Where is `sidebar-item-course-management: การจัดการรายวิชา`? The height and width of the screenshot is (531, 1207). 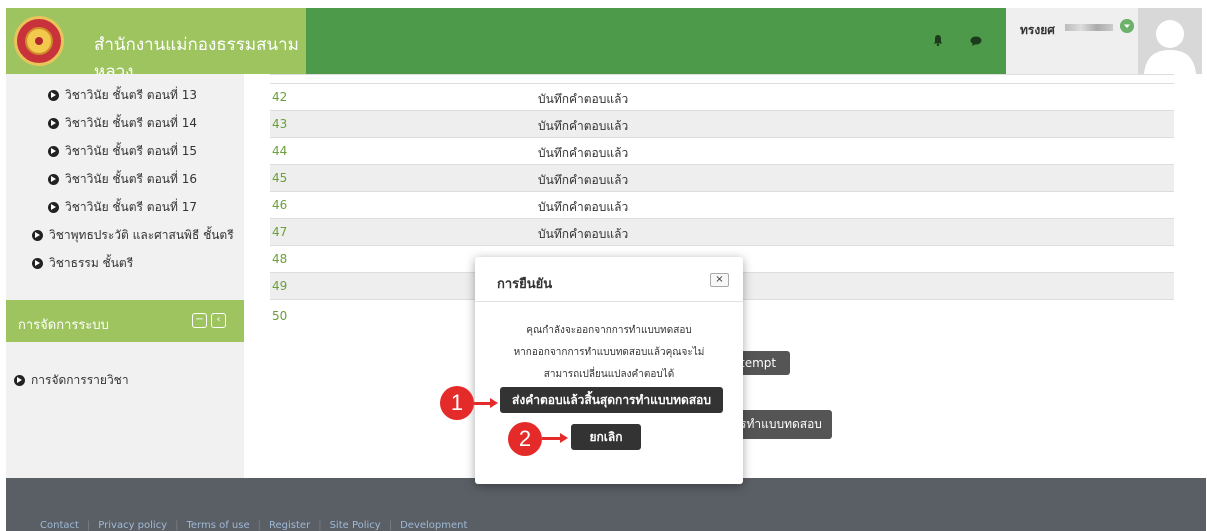 sidebar-item-course-management: การจัดการรายวิชา is located at coordinates (71, 380).